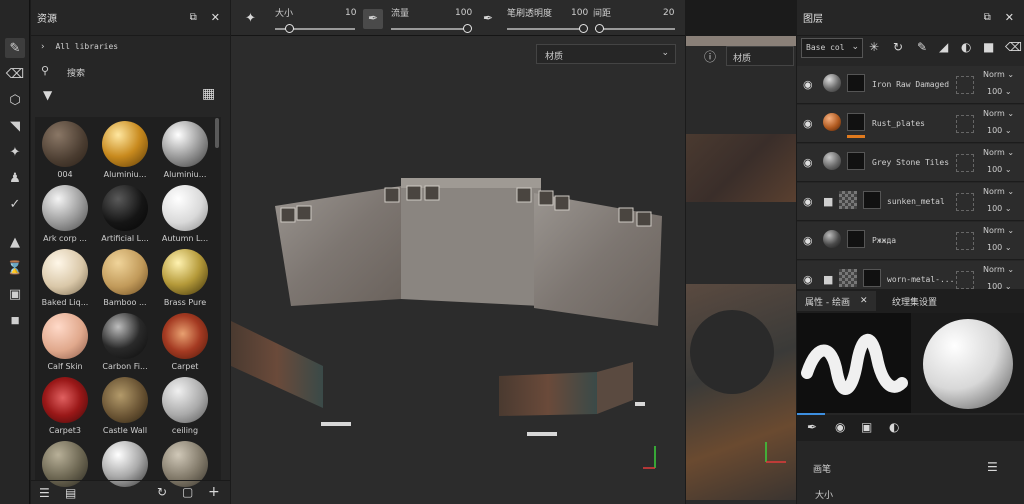  What do you see at coordinates (992, 467) in the screenshot?
I see `brush-preset-icon: ☰` at bounding box center [992, 467].